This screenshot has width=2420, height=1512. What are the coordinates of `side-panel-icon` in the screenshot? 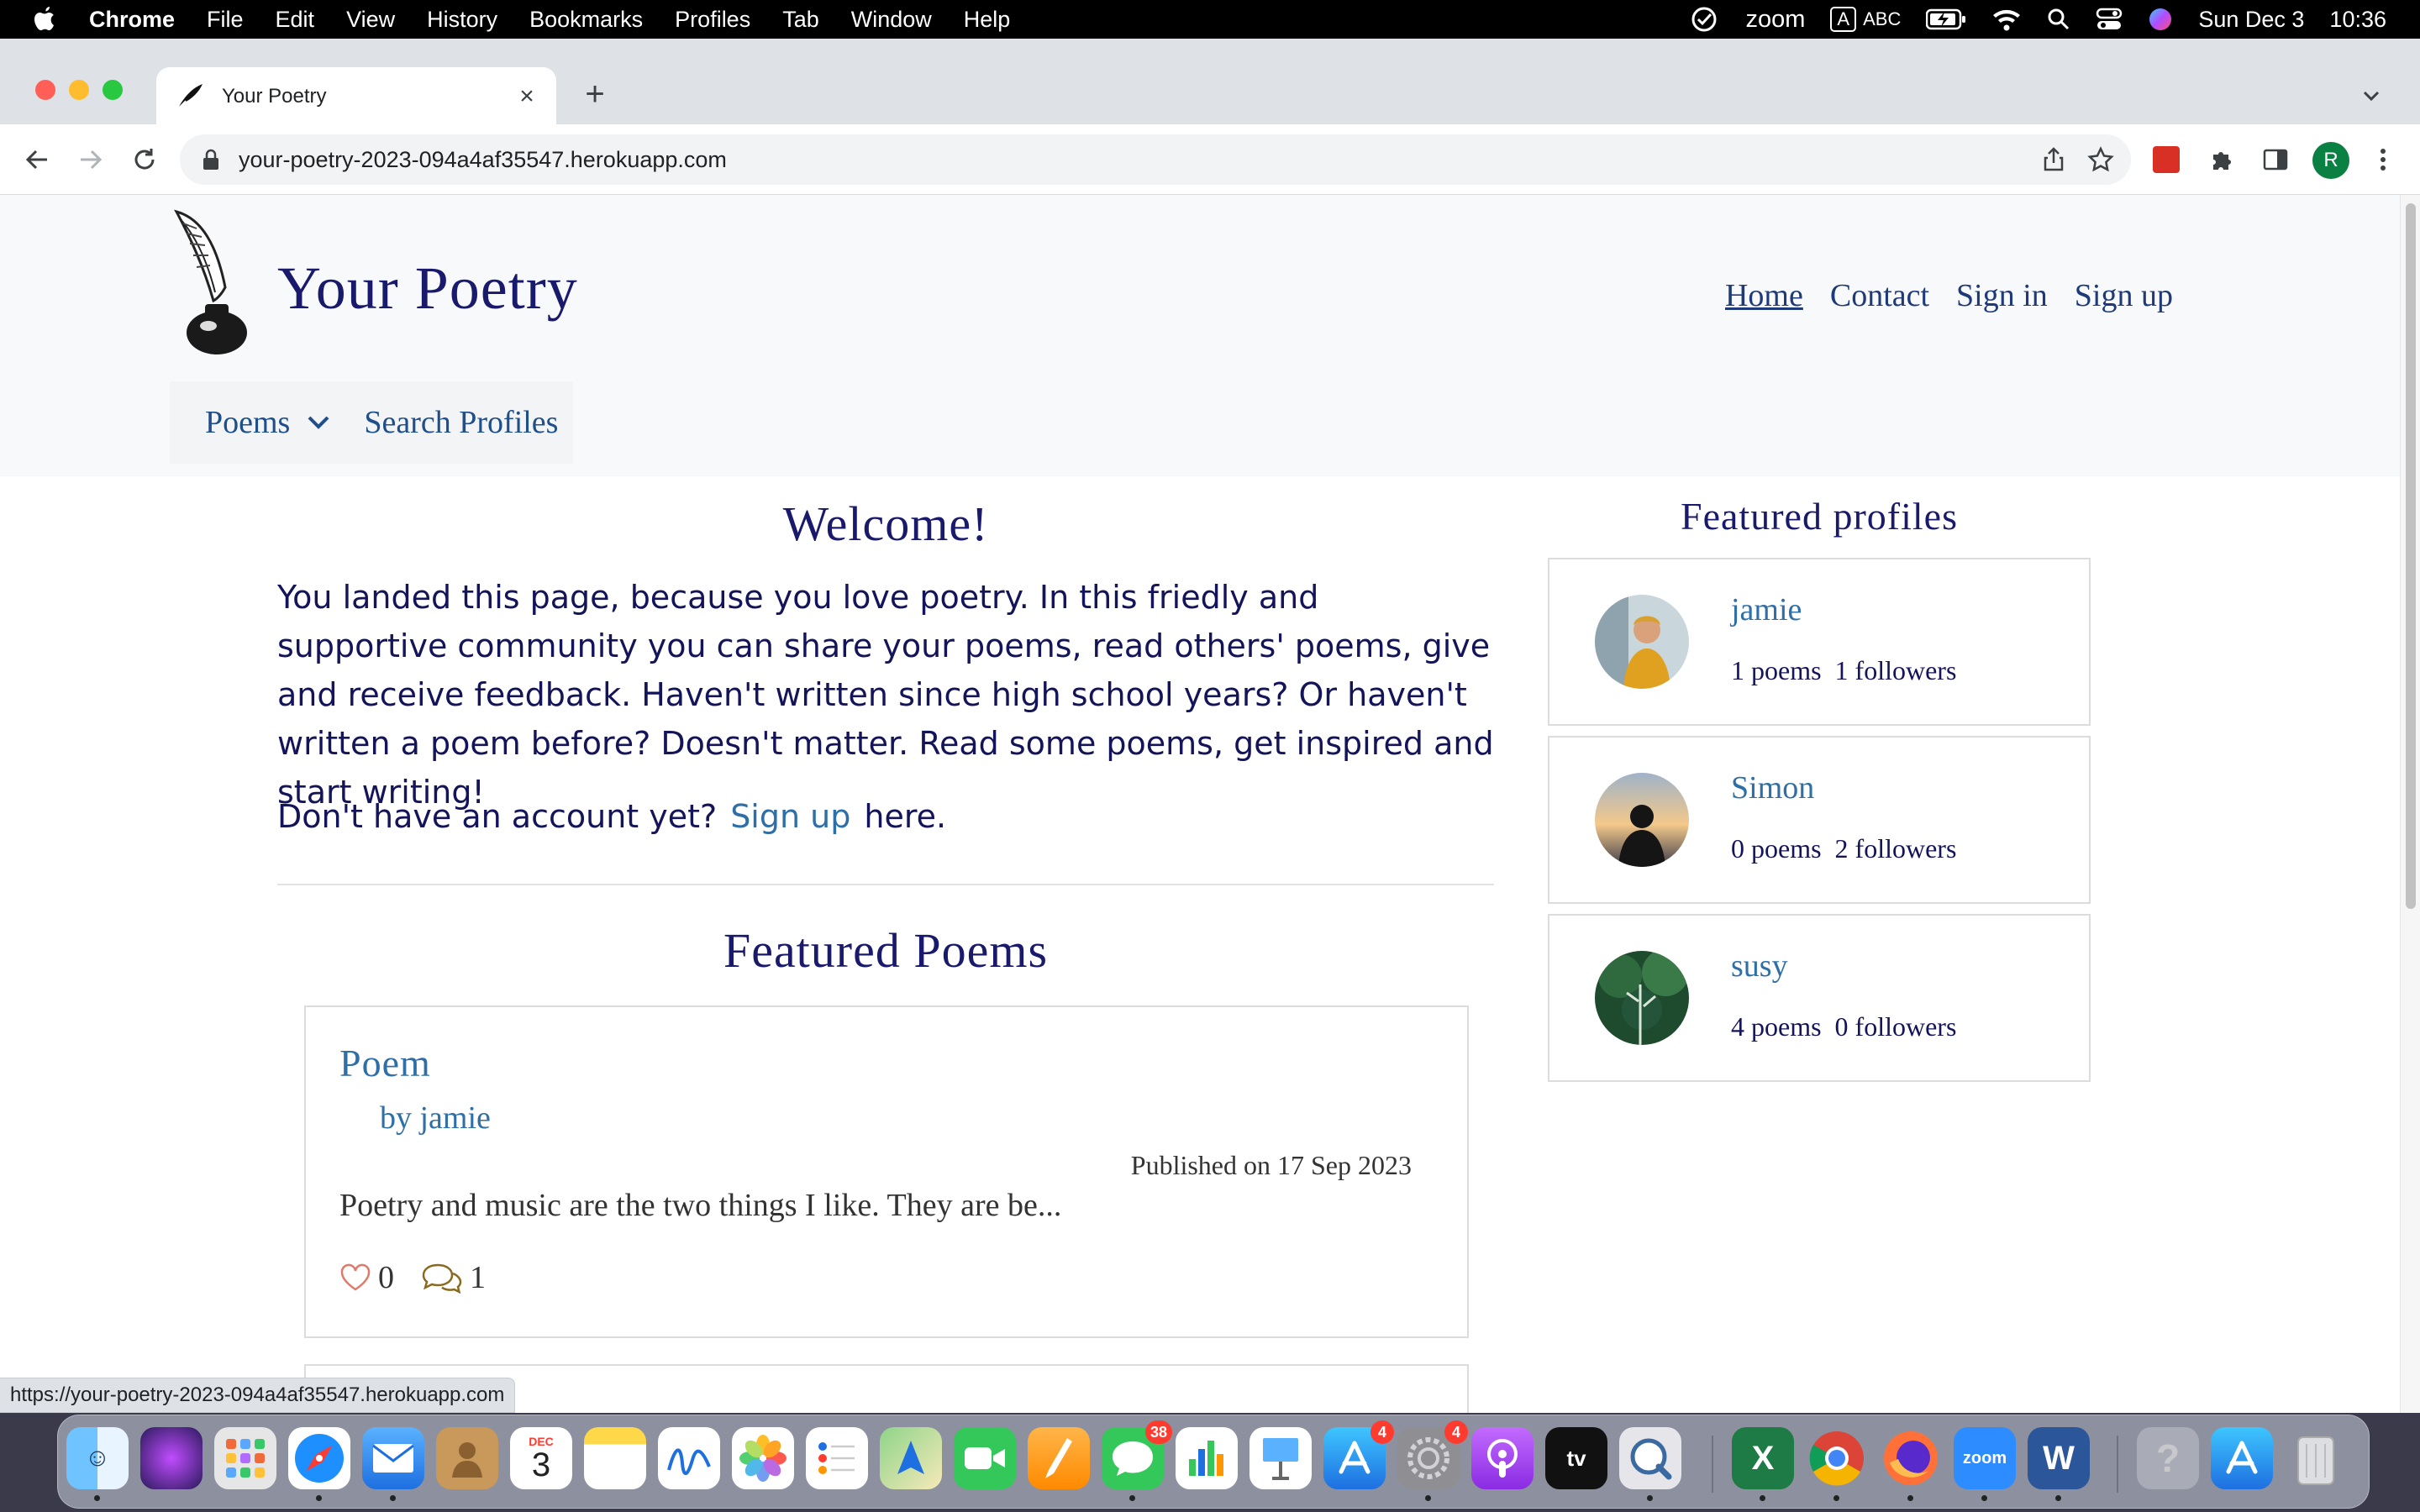 It's located at (2275, 159).